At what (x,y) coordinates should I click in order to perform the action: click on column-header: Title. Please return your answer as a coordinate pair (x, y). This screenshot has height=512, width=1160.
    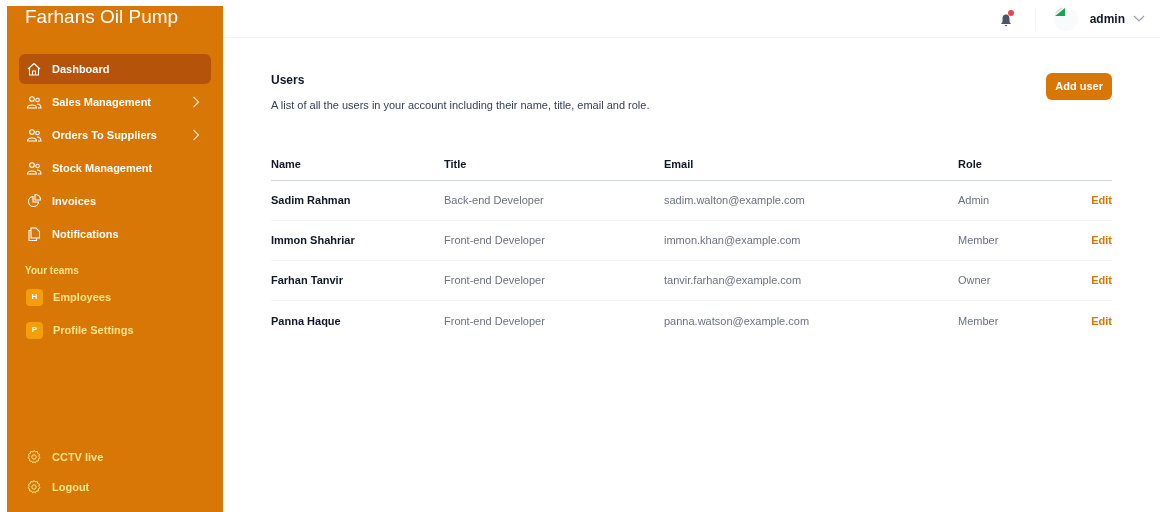
    Looking at the image, I should click on (554, 164).